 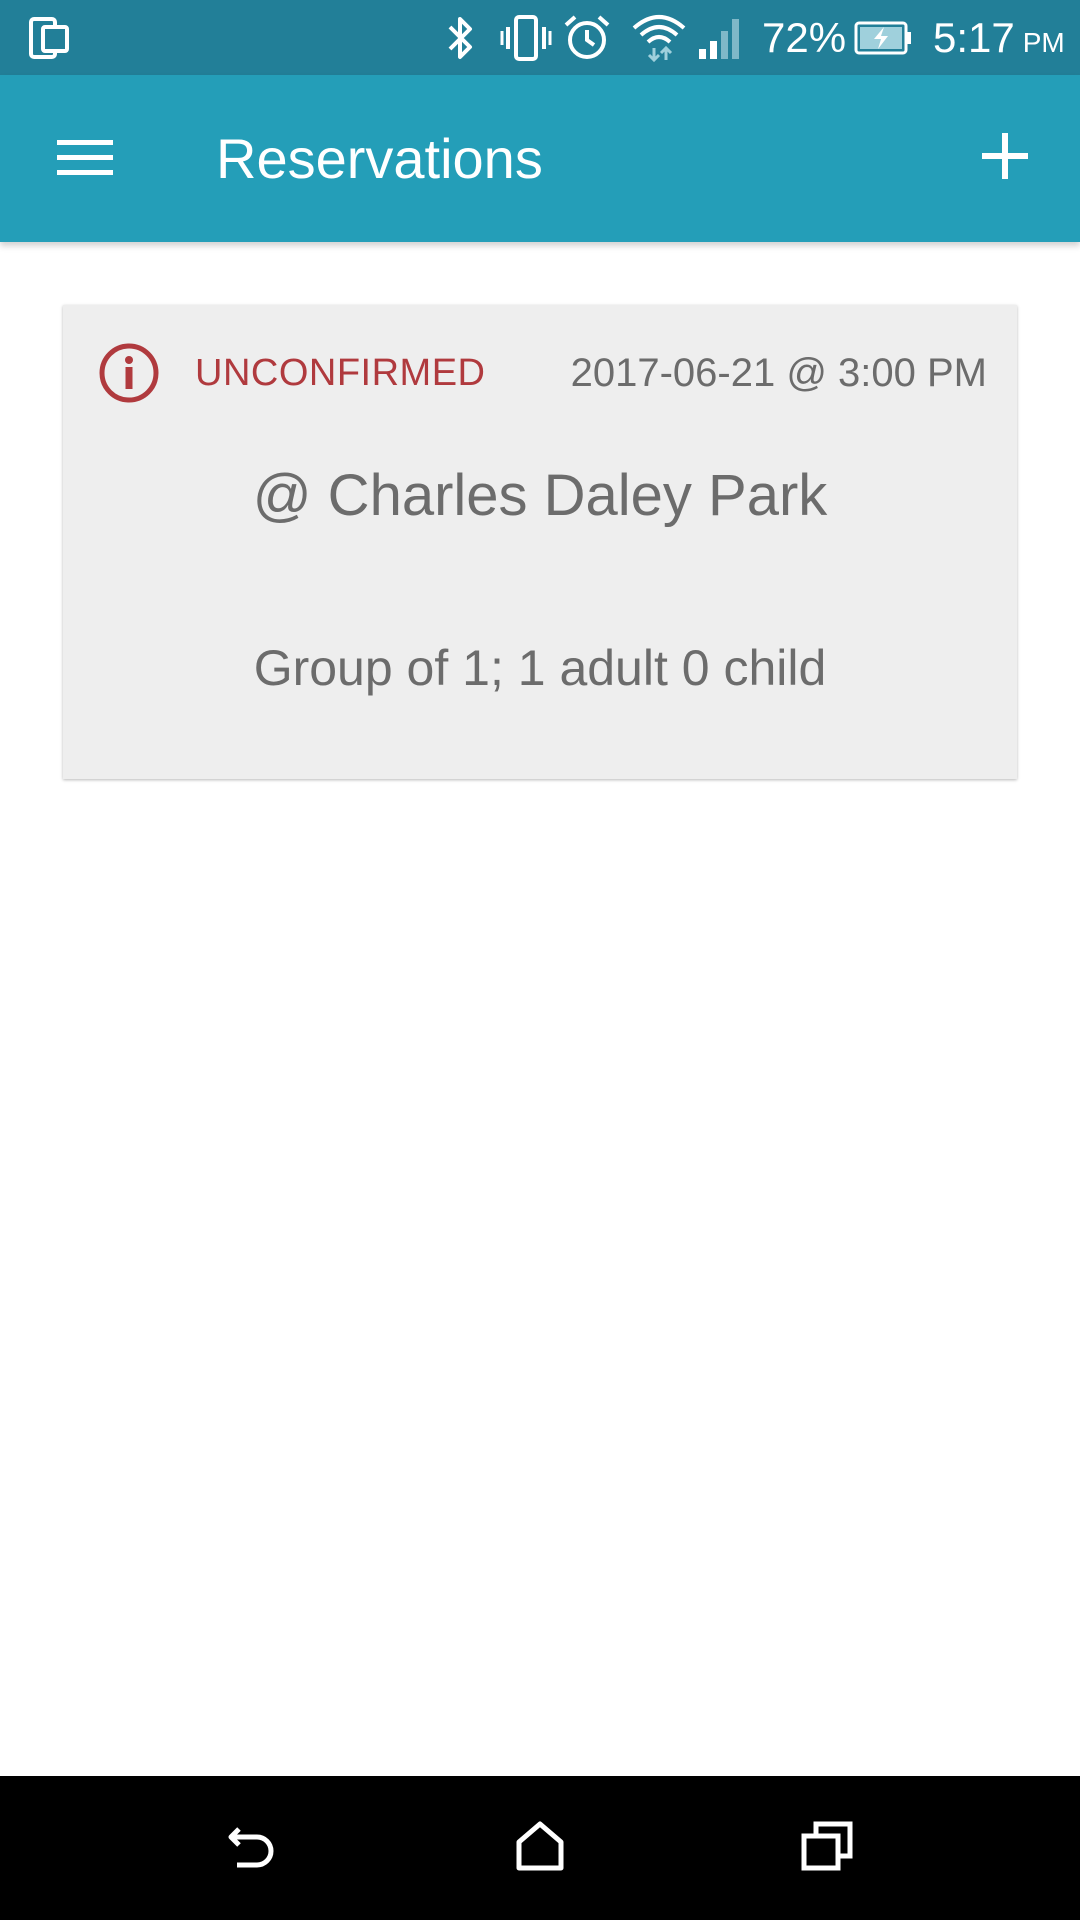 I want to click on reservation-status: UNCONFIRMED, so click(x=340, y=372).